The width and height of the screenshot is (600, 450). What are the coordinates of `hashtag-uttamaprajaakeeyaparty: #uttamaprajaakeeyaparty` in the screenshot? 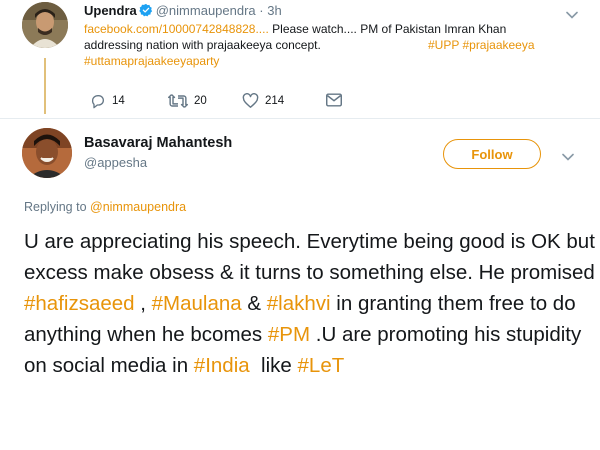 It's located at (329, 61).